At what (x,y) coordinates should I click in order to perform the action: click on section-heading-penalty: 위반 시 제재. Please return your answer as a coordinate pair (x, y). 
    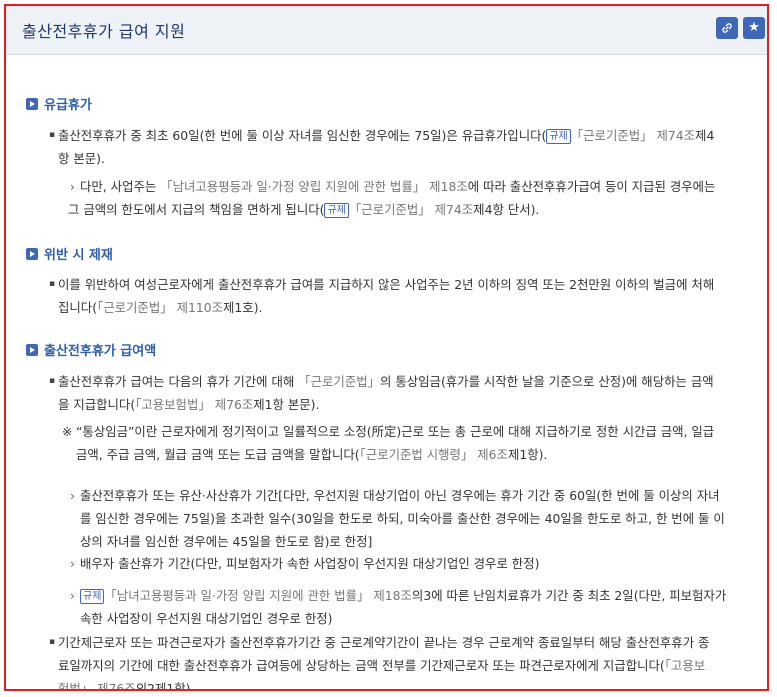
    Looking at the image, I should click on (69, 253).